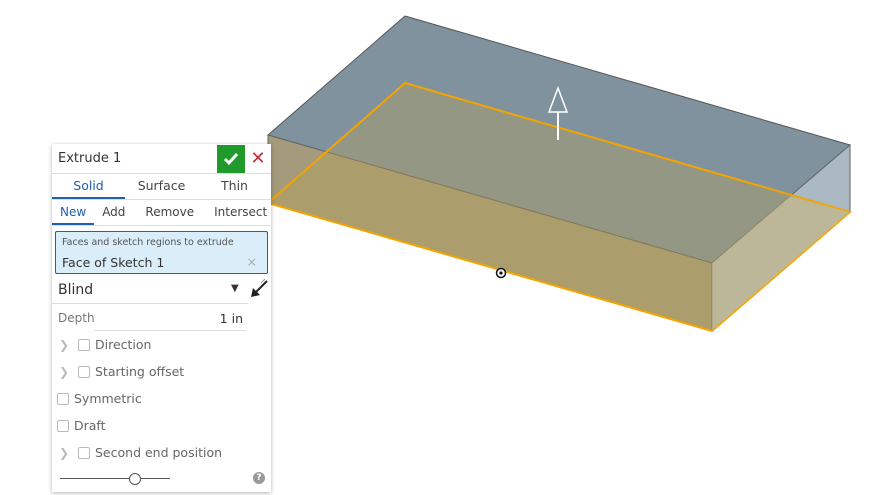 The image size is (874, 495). Describe the element at coordinates (161, 425) in the screenshot. I see `draft-option: Draft` at that location.